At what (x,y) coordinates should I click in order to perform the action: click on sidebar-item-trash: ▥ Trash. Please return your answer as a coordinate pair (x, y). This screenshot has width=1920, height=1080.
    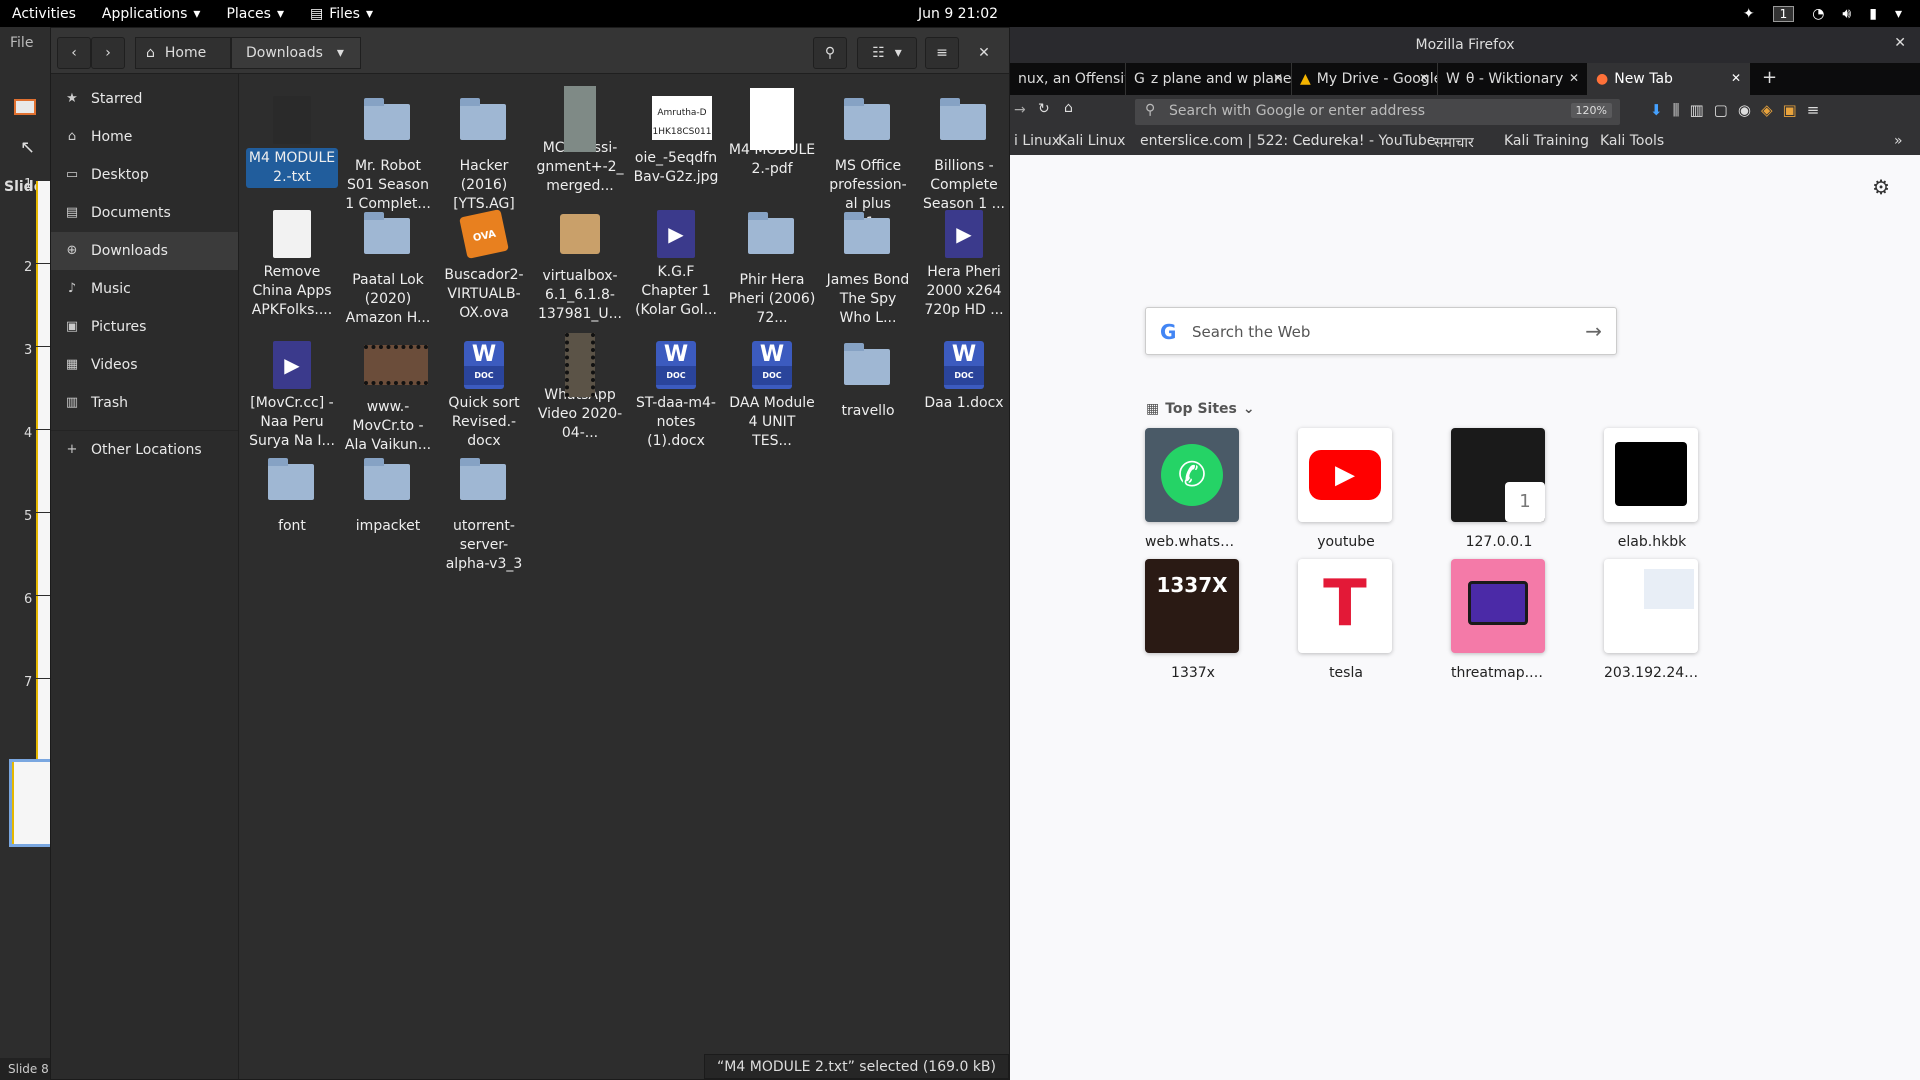
    Looking at the image, I should click on (144, 403).